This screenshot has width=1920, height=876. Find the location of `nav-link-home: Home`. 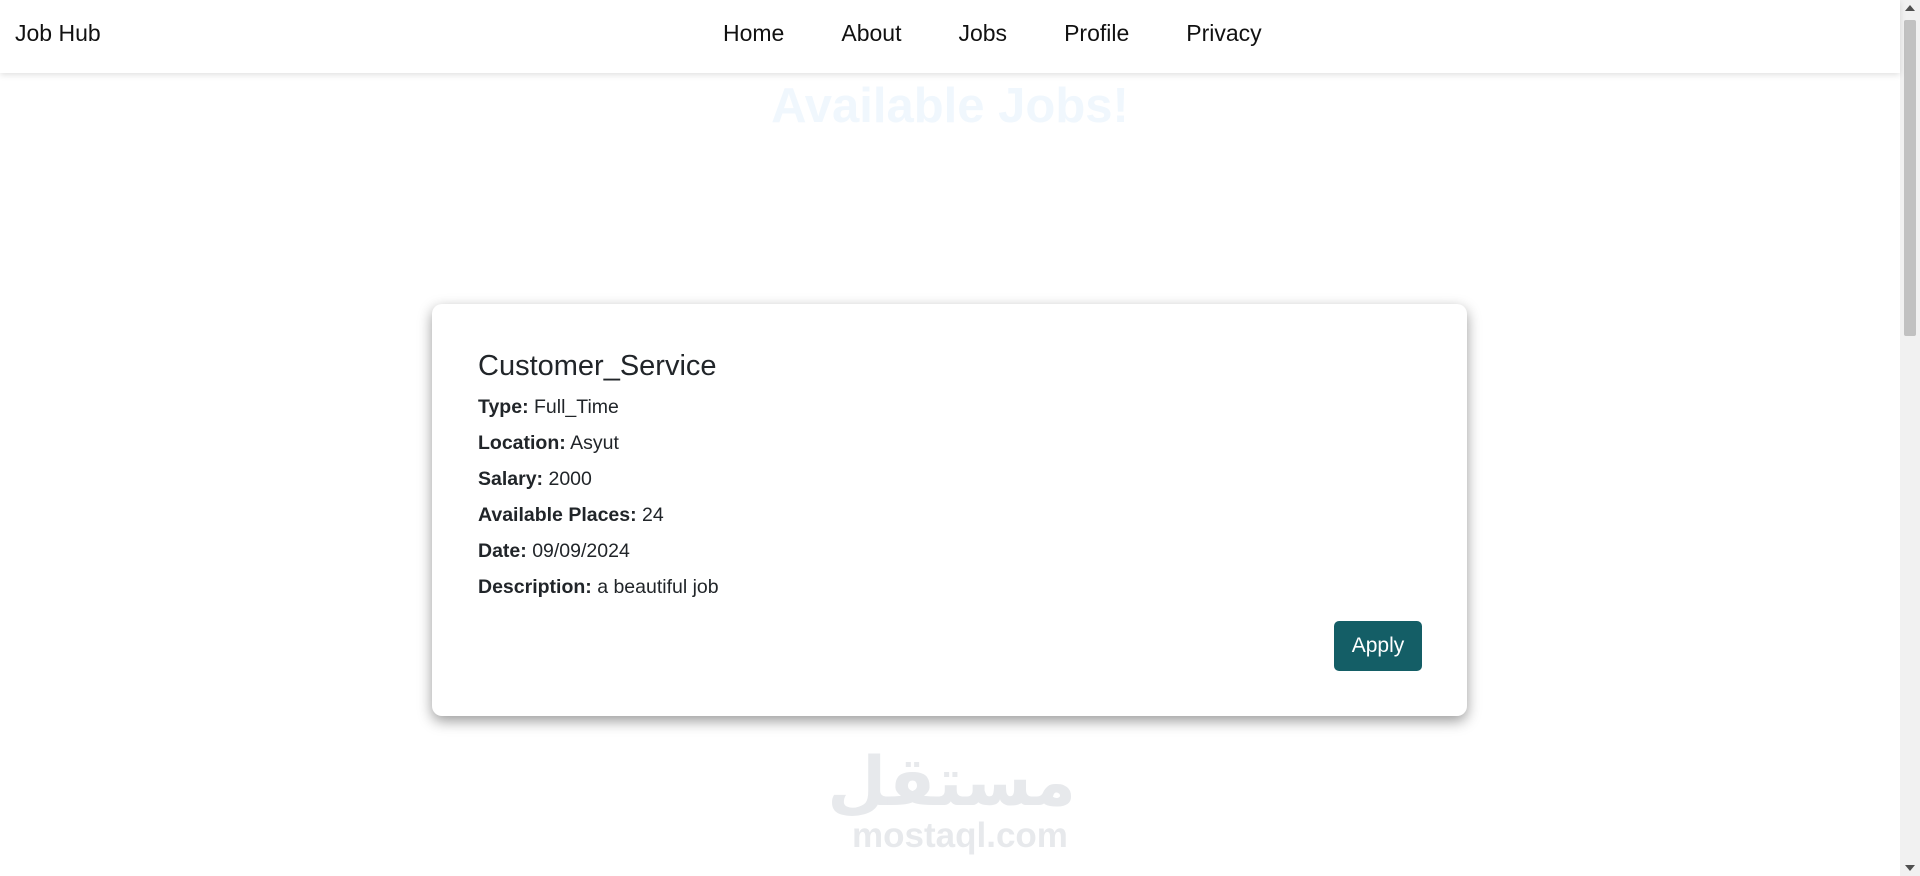

nav-link-home: Home is located at coordinates (753, 33).